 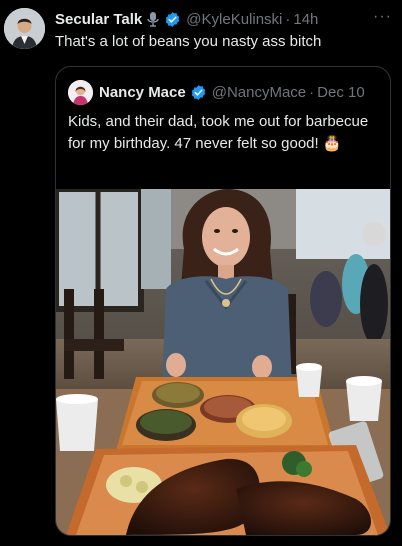 I want to click on quoted-verified-badge-icon, so click(x=198, y=92).